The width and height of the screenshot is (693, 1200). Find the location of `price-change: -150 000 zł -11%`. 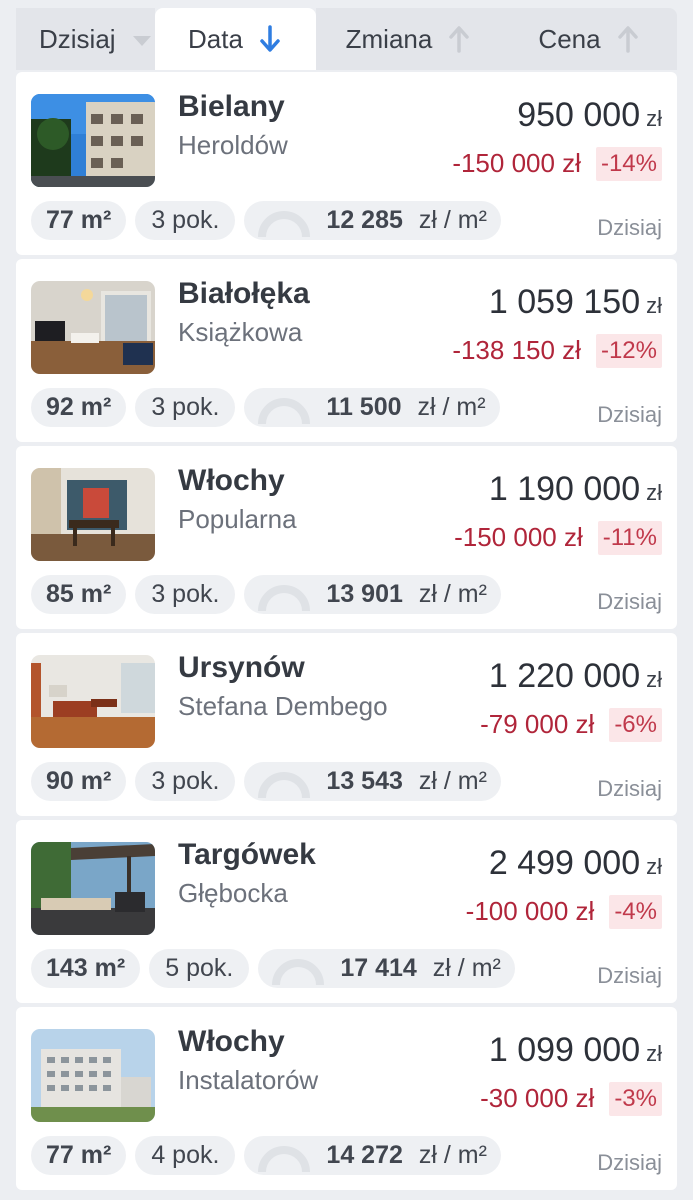

price-change: -150 000 zł -11% is located at coordinates (558, 537).